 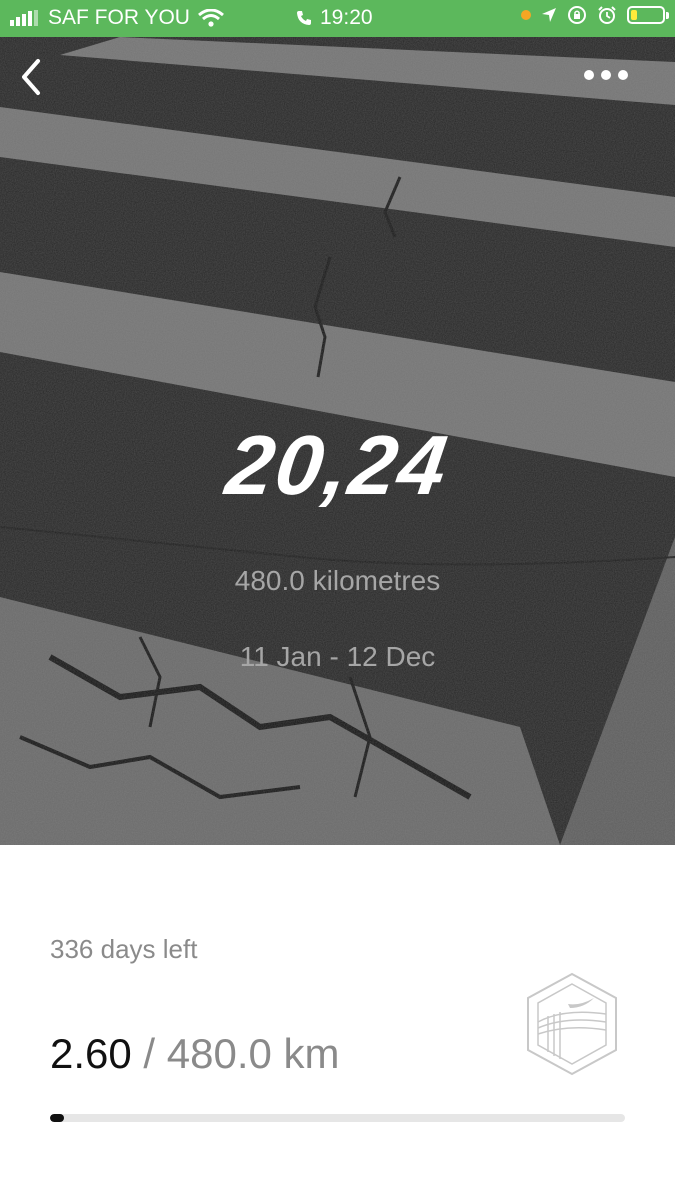 I want to click on carrier-name: SAF FOR YOU, so click(x=119, y=17).